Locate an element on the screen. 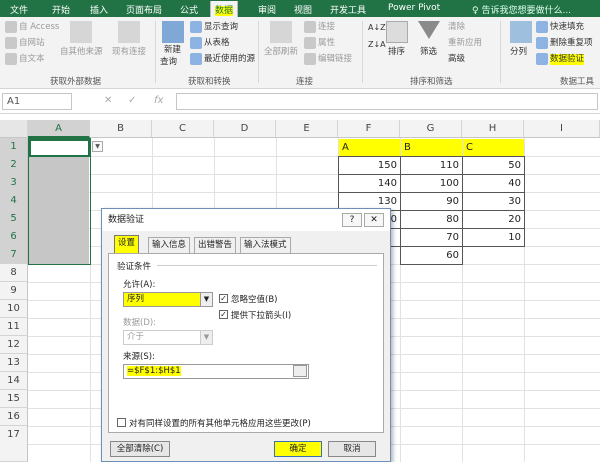 The height and width of the screenshot is (462, 600). column-header-e: E is located at coordinates (307, 129).